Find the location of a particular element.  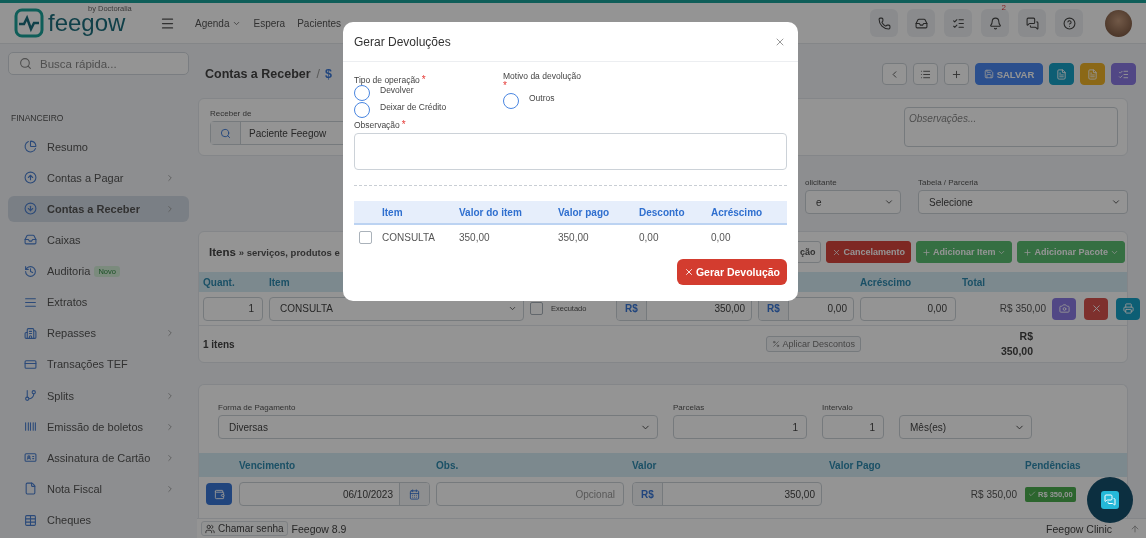

generate-return-button: Gerar Devolução is located at coordinates (731, 272).